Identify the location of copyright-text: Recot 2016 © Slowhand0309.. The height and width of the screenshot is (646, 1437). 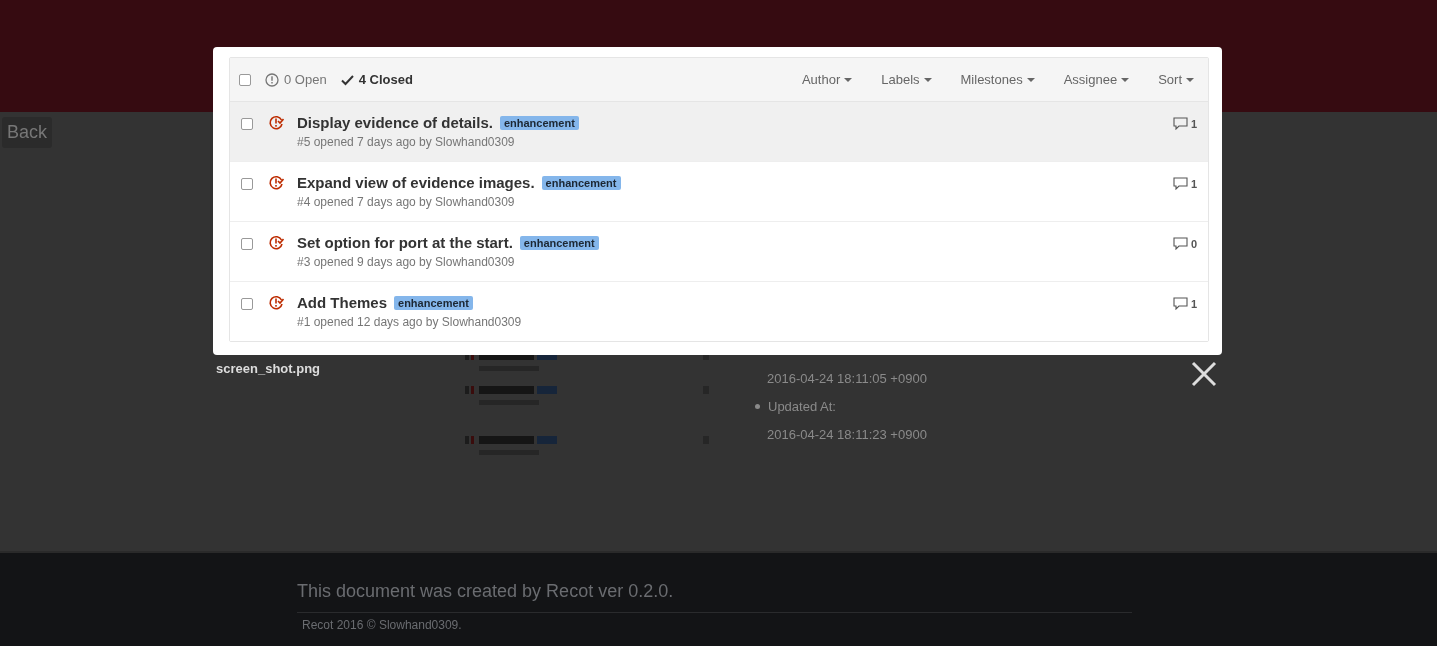
(382, 625).